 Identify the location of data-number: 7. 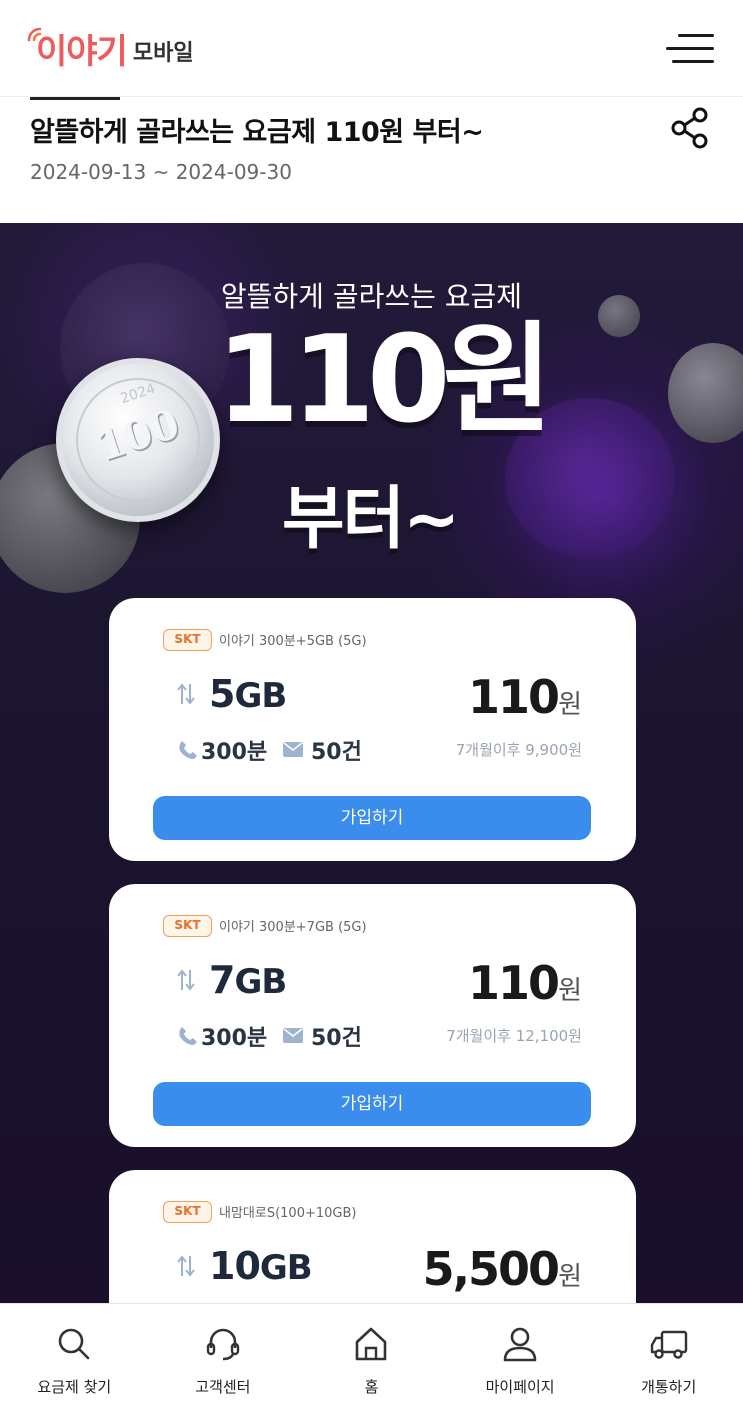
(222, 980).